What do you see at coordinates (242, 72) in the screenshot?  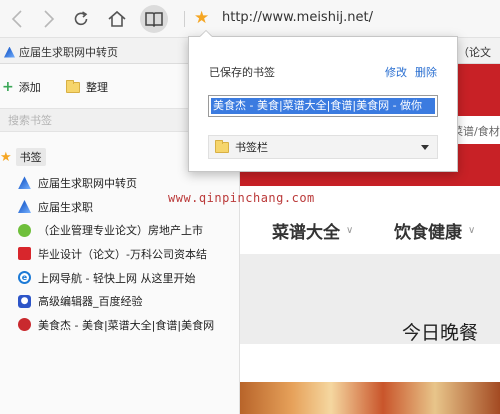 I see `popup-title: 已保存的书签` at bounding box center [242, 72].